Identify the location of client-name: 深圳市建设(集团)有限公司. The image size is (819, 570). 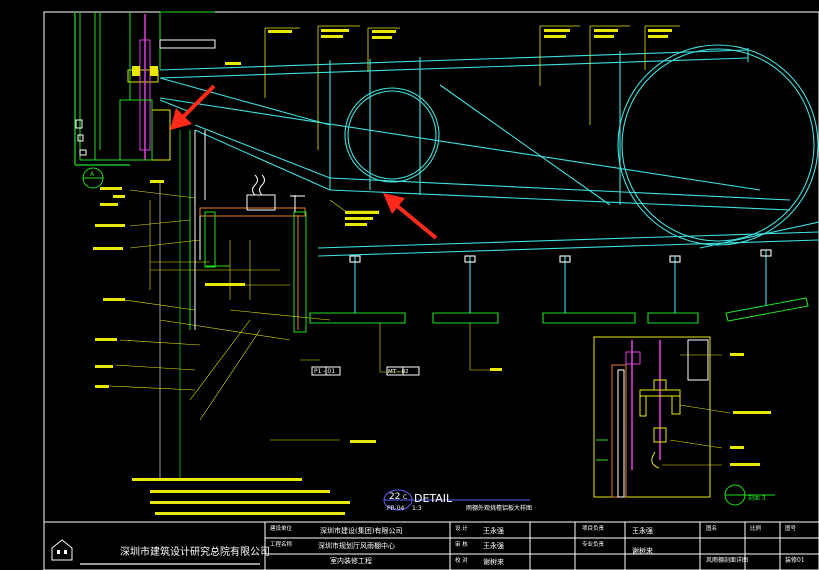
(361, 530).